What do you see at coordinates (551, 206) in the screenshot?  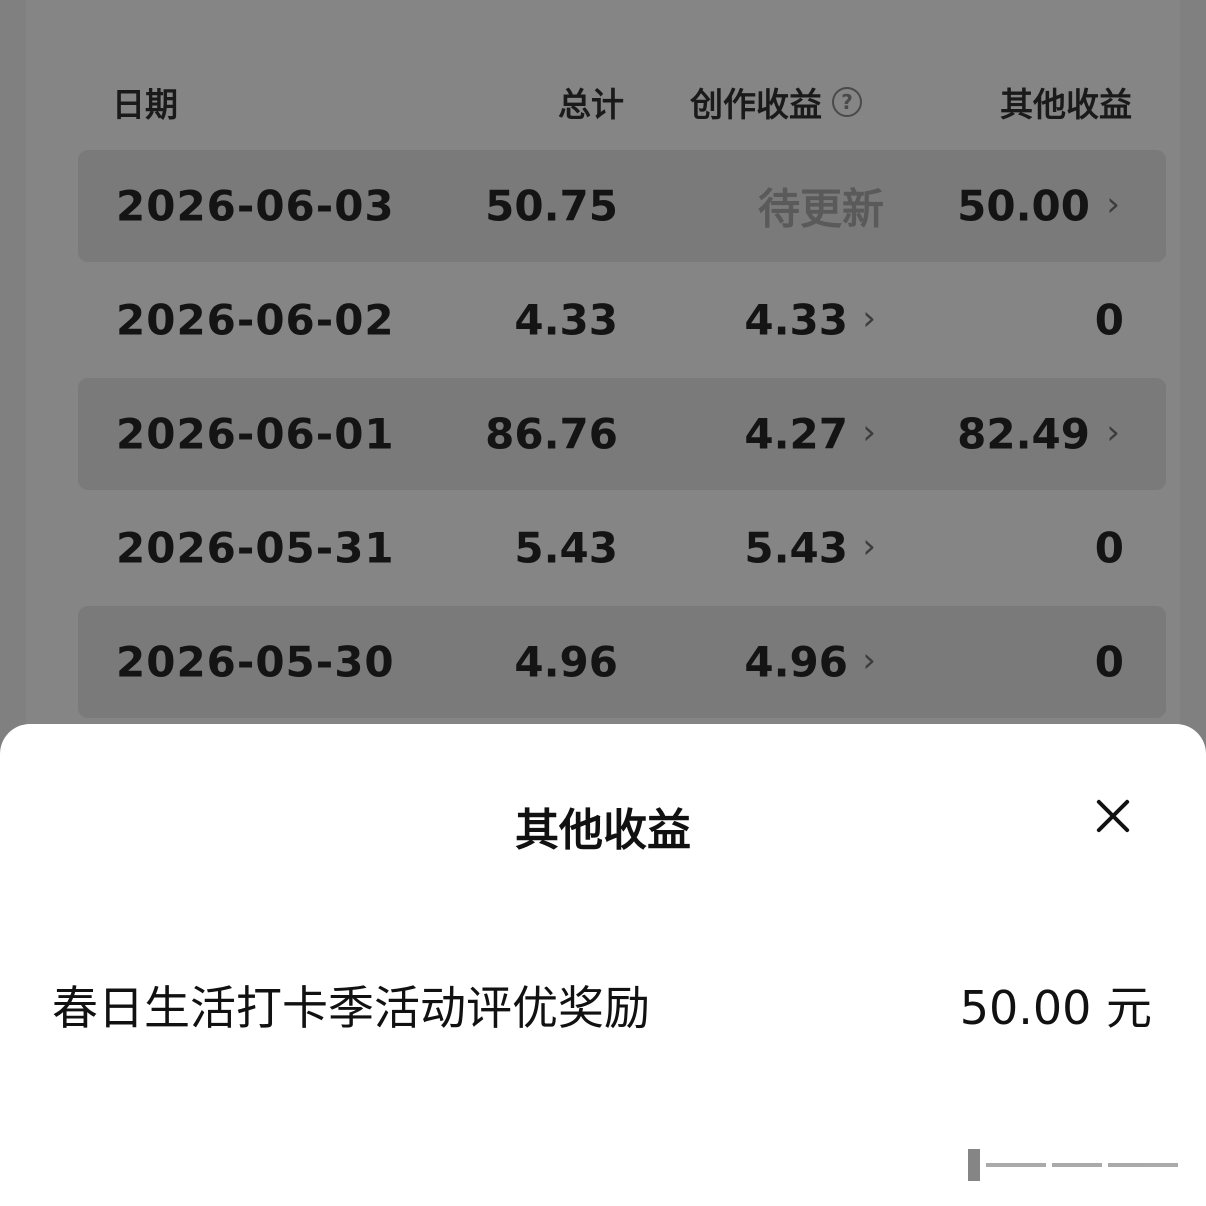 I see `row-total: 50.75` at bounding box center [551, 206].